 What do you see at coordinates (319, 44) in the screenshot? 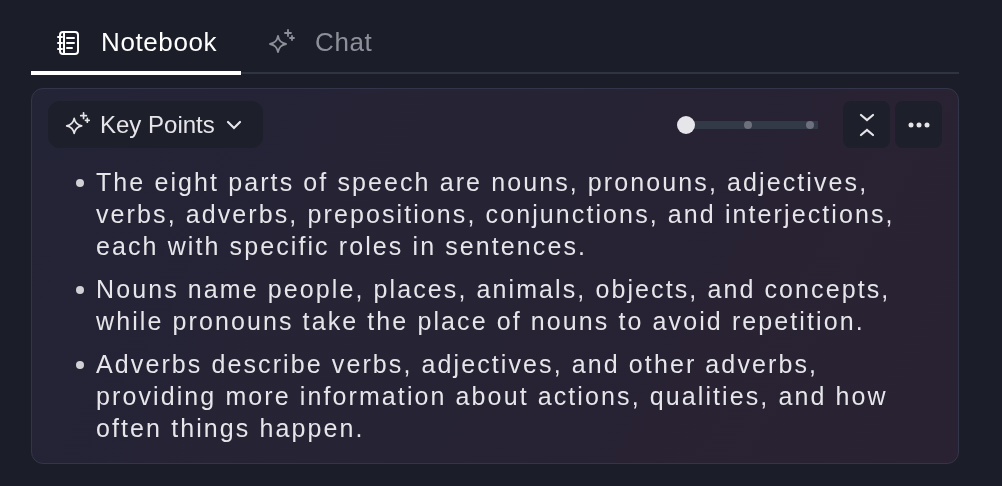
I see `tab: Chat` at bounding box center [319, 44].